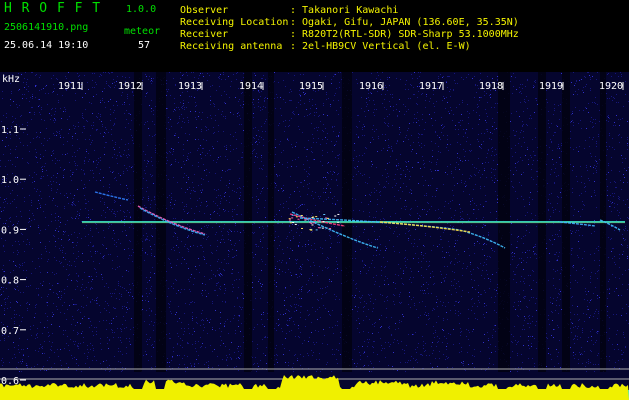 The height and width of the screenshot is (400, 629). Describe the element at coordinates (311, 86) in the screenshot. I see `x-tick-label: 1915` at that location.